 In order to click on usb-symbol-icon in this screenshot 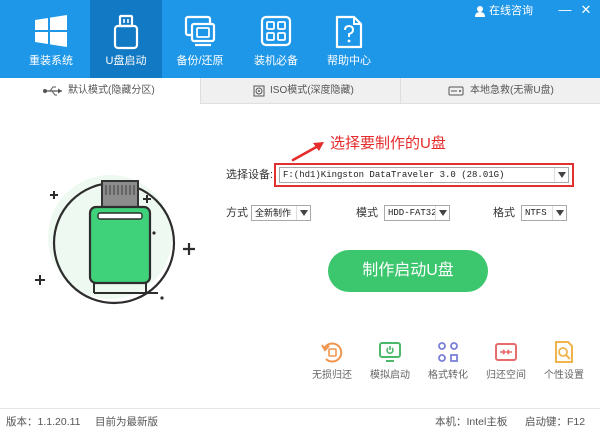, I will do `click(52, 91)`.